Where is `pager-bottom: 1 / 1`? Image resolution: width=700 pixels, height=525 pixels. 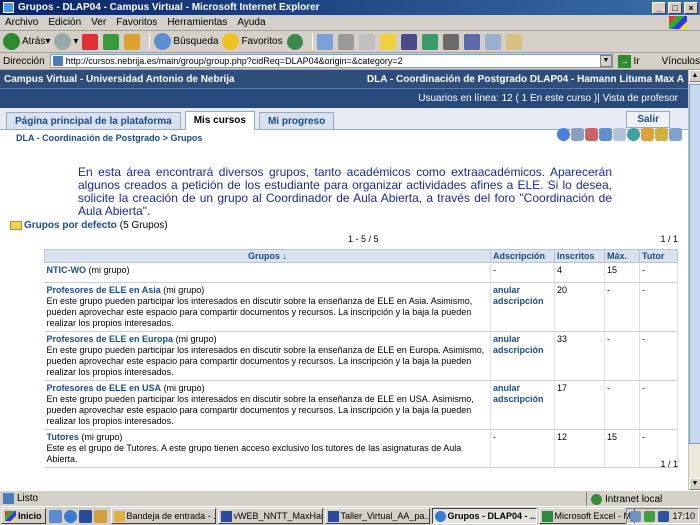 pager-bottom: 1 / 1 is located at coordinates (669, 464).